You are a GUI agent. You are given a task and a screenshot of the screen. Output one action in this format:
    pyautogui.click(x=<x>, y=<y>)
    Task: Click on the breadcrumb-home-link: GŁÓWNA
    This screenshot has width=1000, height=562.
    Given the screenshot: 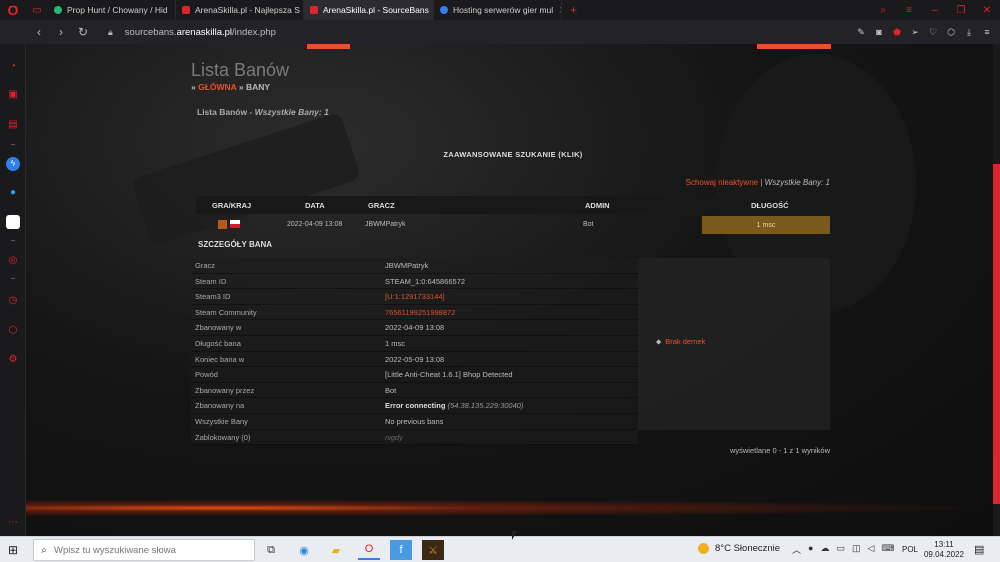 What is the action you would take?
    pyautogui.click(x=217, y=87)
    